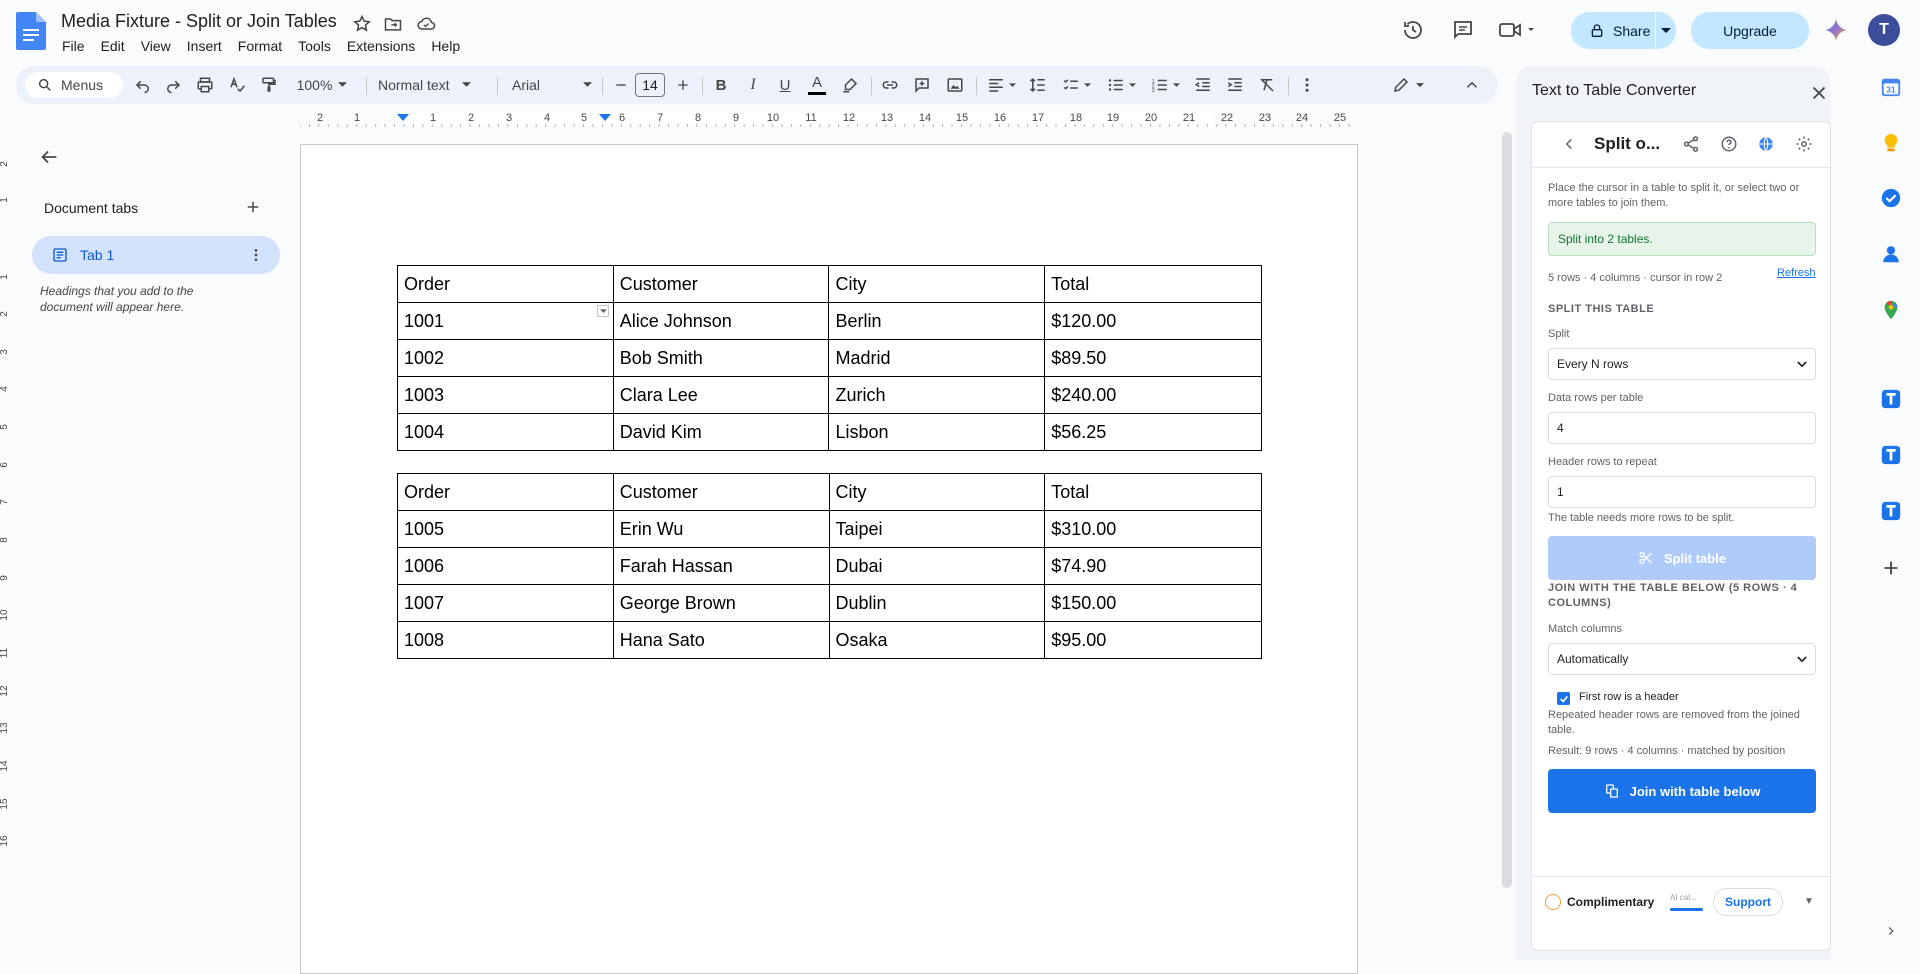 The width and height of the screenshot is (1920, 974). Describe the element at coordinates (1235, 85) in the screenshot. I see `increase-indent-icon` at that location.